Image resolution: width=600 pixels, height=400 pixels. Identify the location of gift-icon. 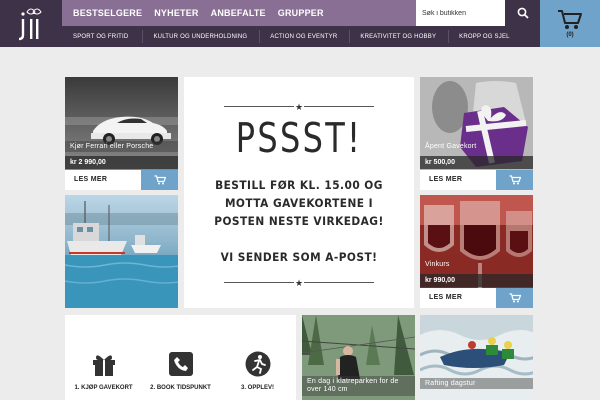
(104, 364).